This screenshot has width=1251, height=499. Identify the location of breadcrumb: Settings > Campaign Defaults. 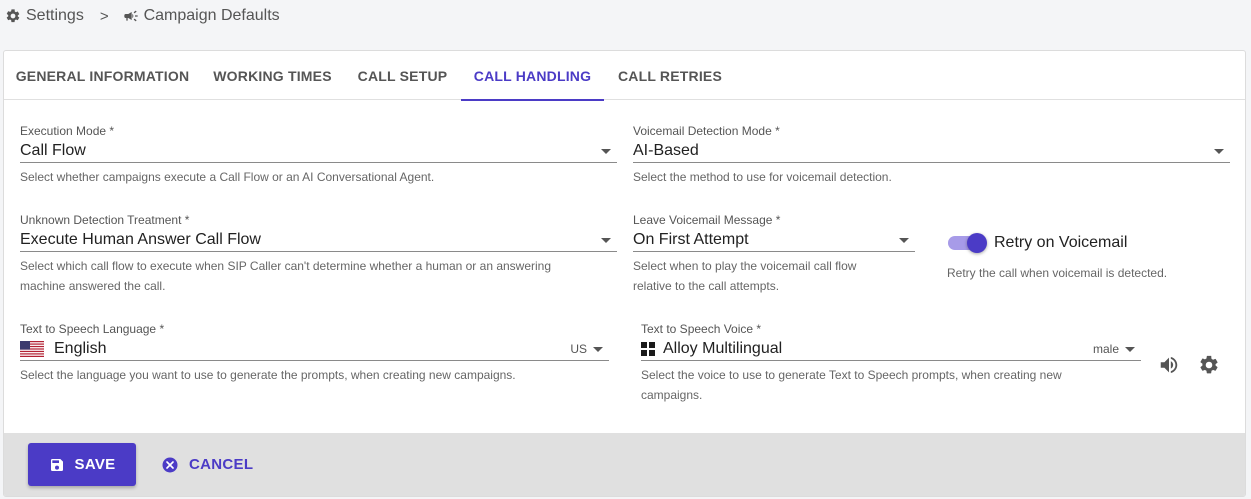
(142, 16).